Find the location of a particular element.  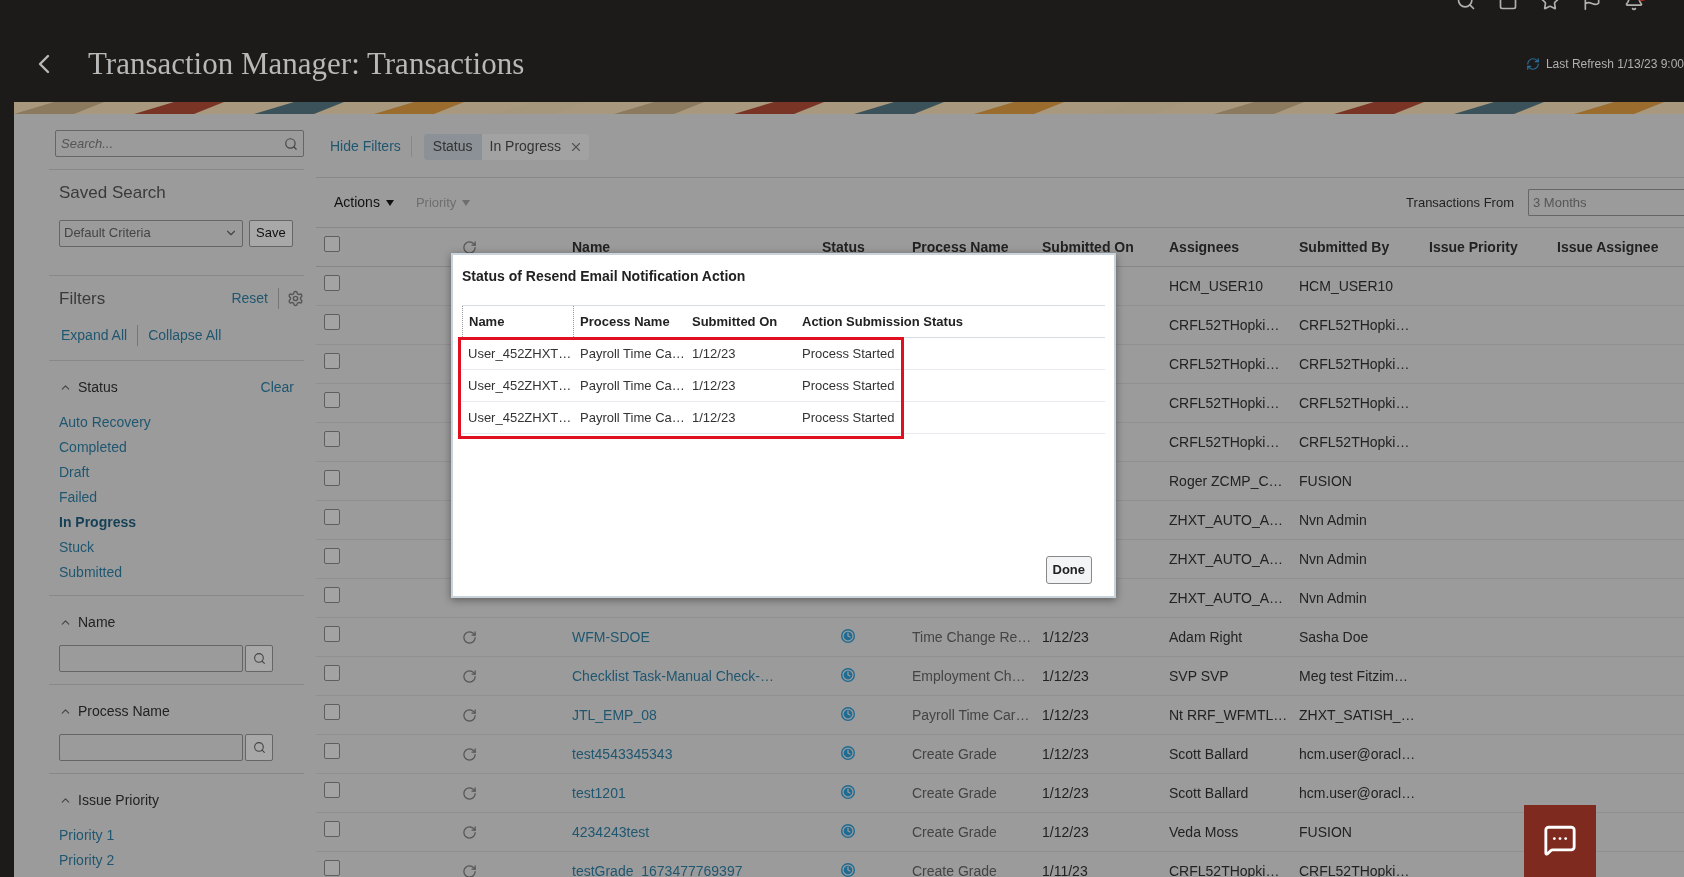

collapse-all-link: Collapse All is located at coordinates (180, 335).